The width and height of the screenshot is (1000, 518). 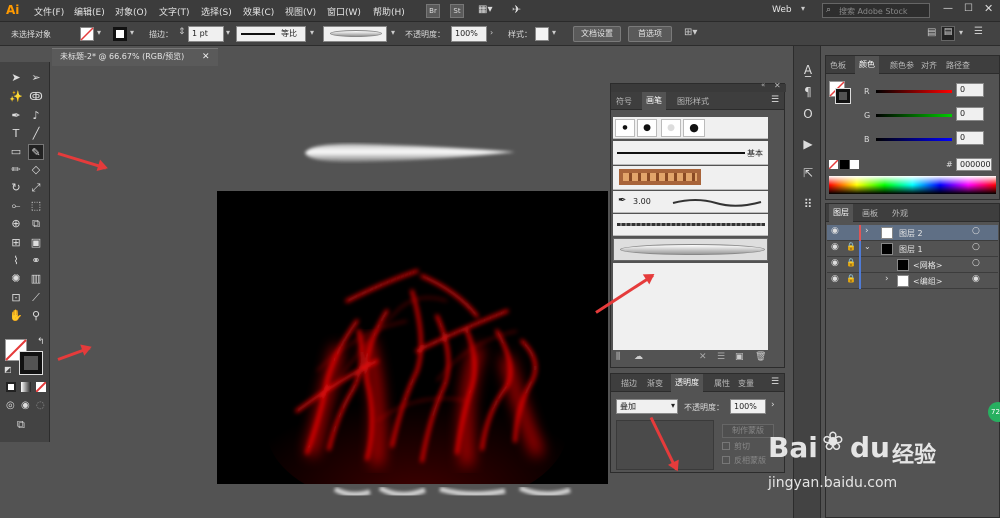 What do you see at coordinates (748, 431) in the screenshot?
I see `make-mask-button: 制作蒙版` at bounding box center [748, 431].